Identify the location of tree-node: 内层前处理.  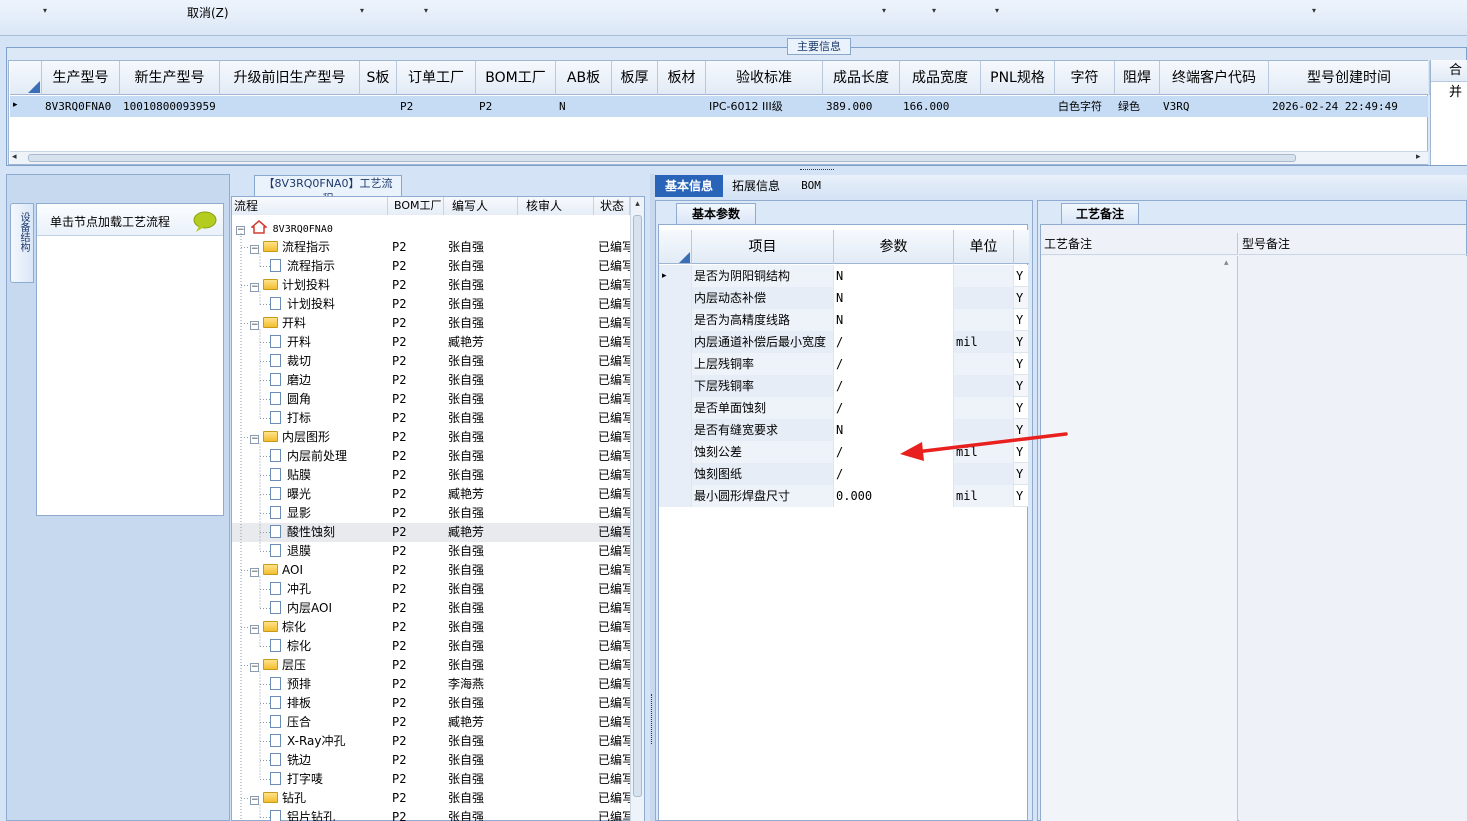
(329, 456).